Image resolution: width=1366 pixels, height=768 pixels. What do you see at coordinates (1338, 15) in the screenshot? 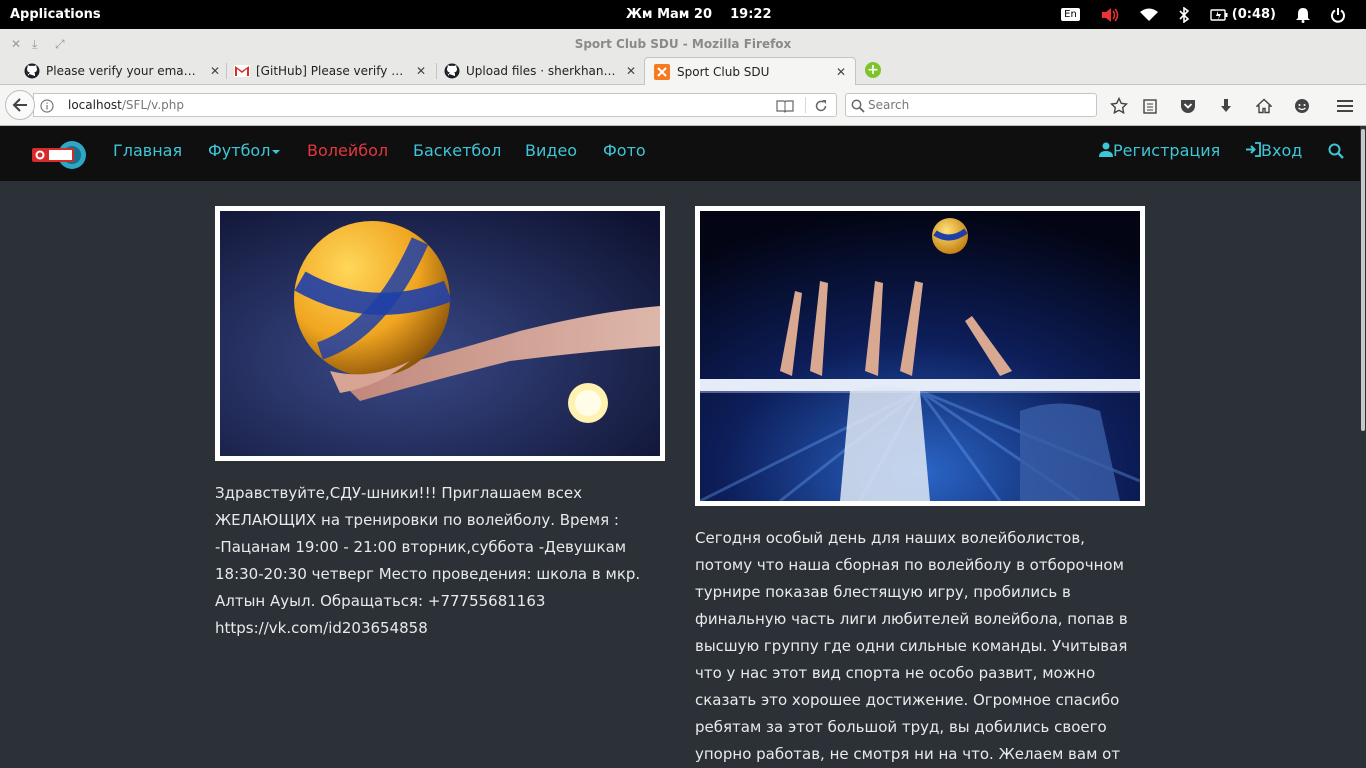
I see `power-icon` at bounding box center [1338, 15].